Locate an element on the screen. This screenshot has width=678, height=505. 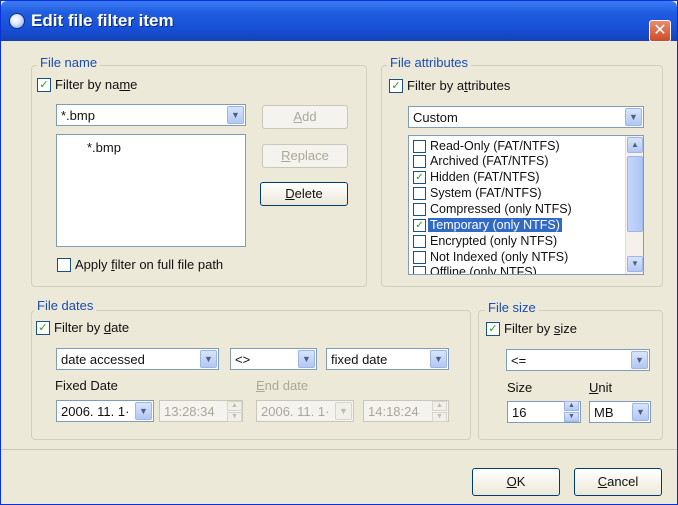
cancel-button: Cancel is located at coordinates (618, 482).